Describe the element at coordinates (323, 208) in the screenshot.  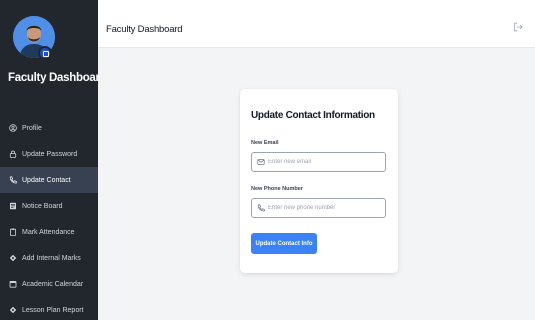
I see `phone-input` at that location.